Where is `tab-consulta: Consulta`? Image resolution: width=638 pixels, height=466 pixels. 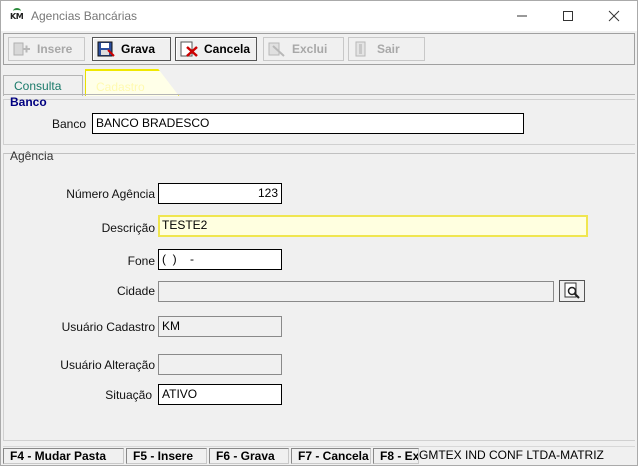 tab-consulta: Consulta is located at coordinates (43, 85).